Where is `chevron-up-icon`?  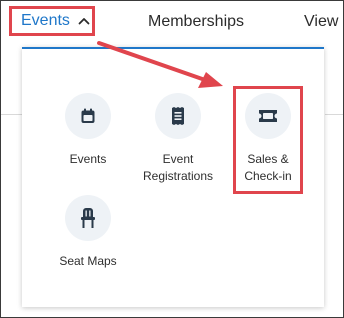
chevron-up-icon is located at coordinates (84, 21).